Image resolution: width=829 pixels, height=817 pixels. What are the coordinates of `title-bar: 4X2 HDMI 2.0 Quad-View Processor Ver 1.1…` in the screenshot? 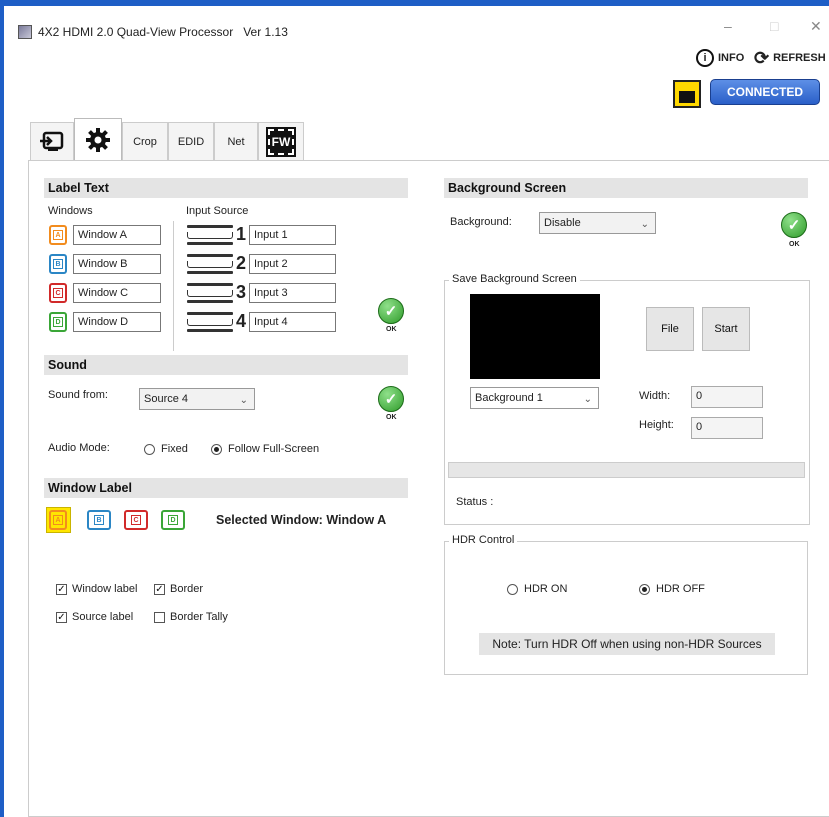 It's located at (153, 32).